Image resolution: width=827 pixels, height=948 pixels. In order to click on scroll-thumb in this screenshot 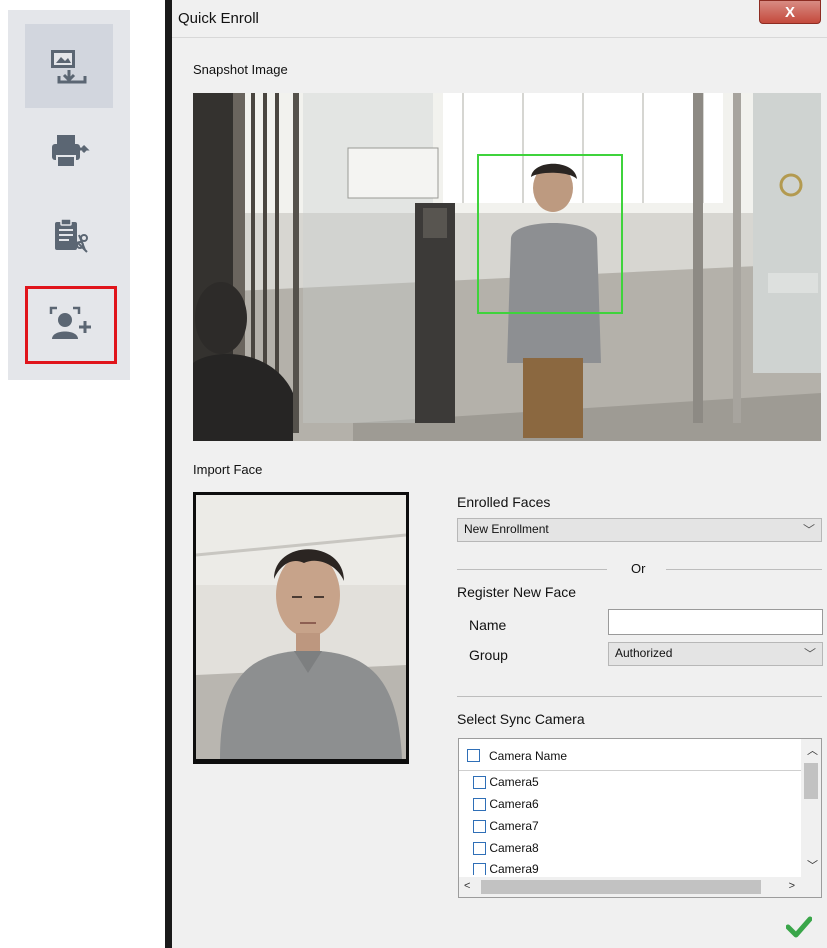, I will do `click(811, 781)`.